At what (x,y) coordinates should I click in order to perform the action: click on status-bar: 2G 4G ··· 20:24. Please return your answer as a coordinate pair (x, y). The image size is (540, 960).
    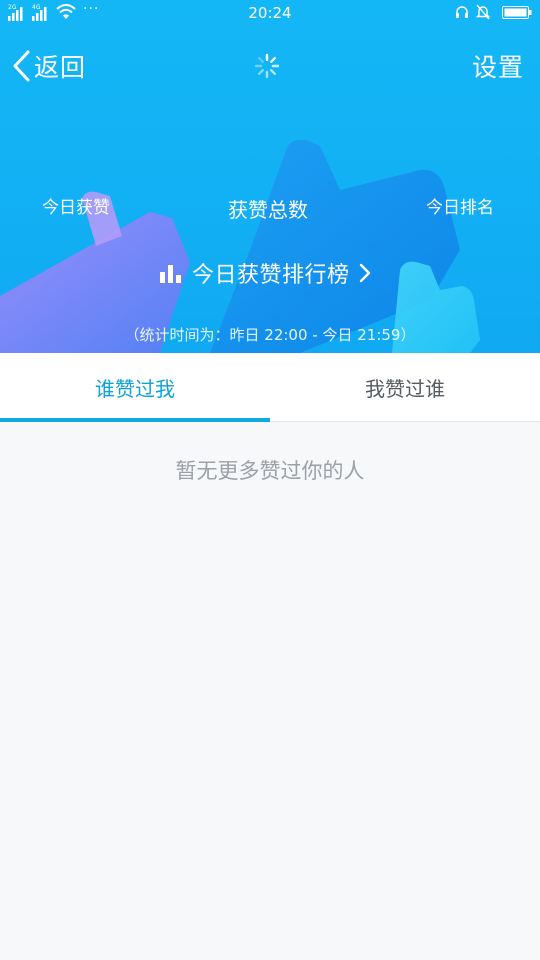
    Looking at the image, I should click on (270, 14).